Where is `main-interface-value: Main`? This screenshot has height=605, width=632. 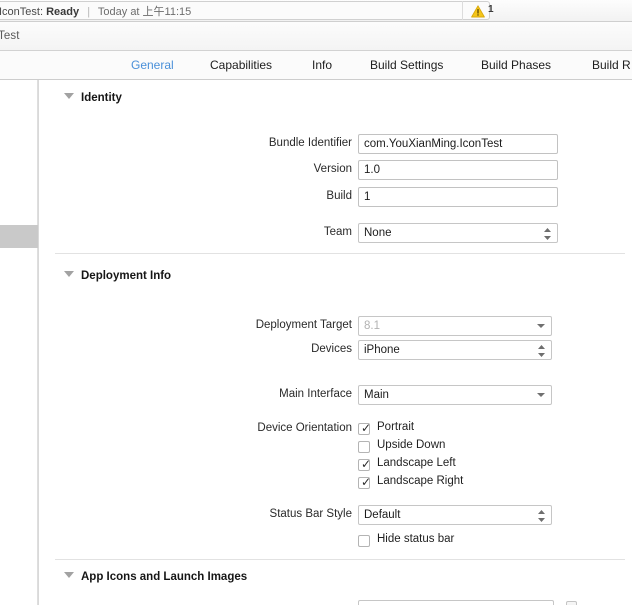 main-interface-value: Main is located at coordinates (376, 395).